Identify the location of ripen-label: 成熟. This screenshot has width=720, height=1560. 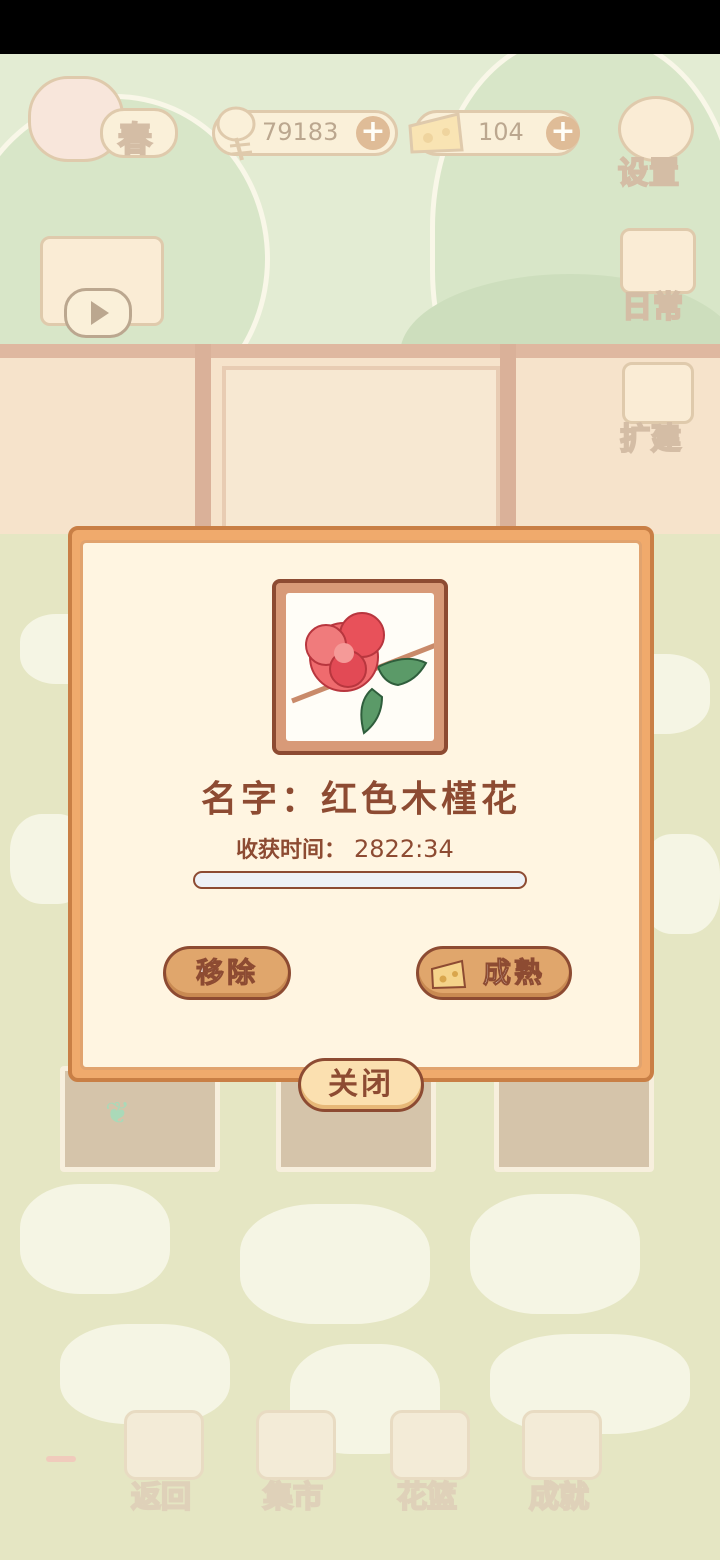
(513, 973).